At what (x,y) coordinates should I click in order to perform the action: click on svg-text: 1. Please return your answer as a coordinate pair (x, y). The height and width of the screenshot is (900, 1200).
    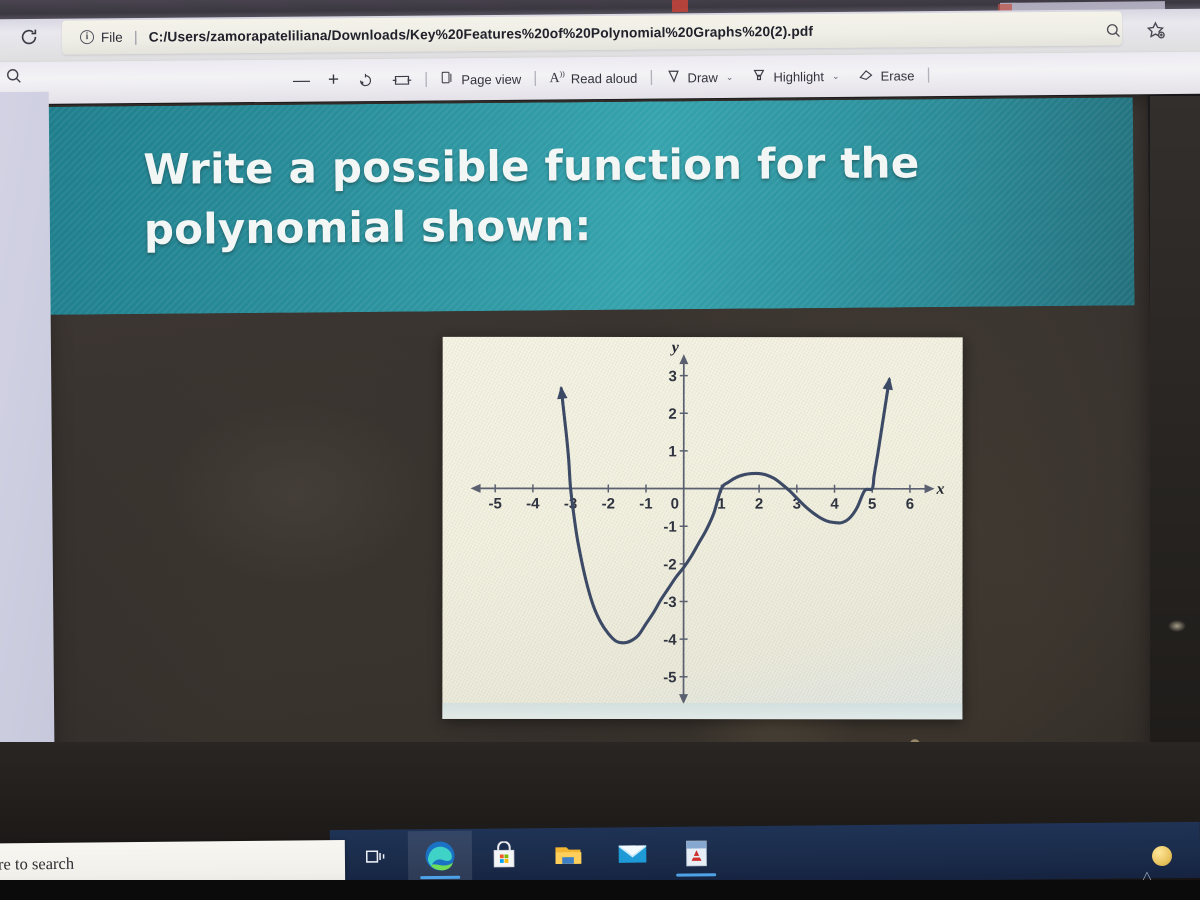
    Looking at the image, I should click on (672, 451).